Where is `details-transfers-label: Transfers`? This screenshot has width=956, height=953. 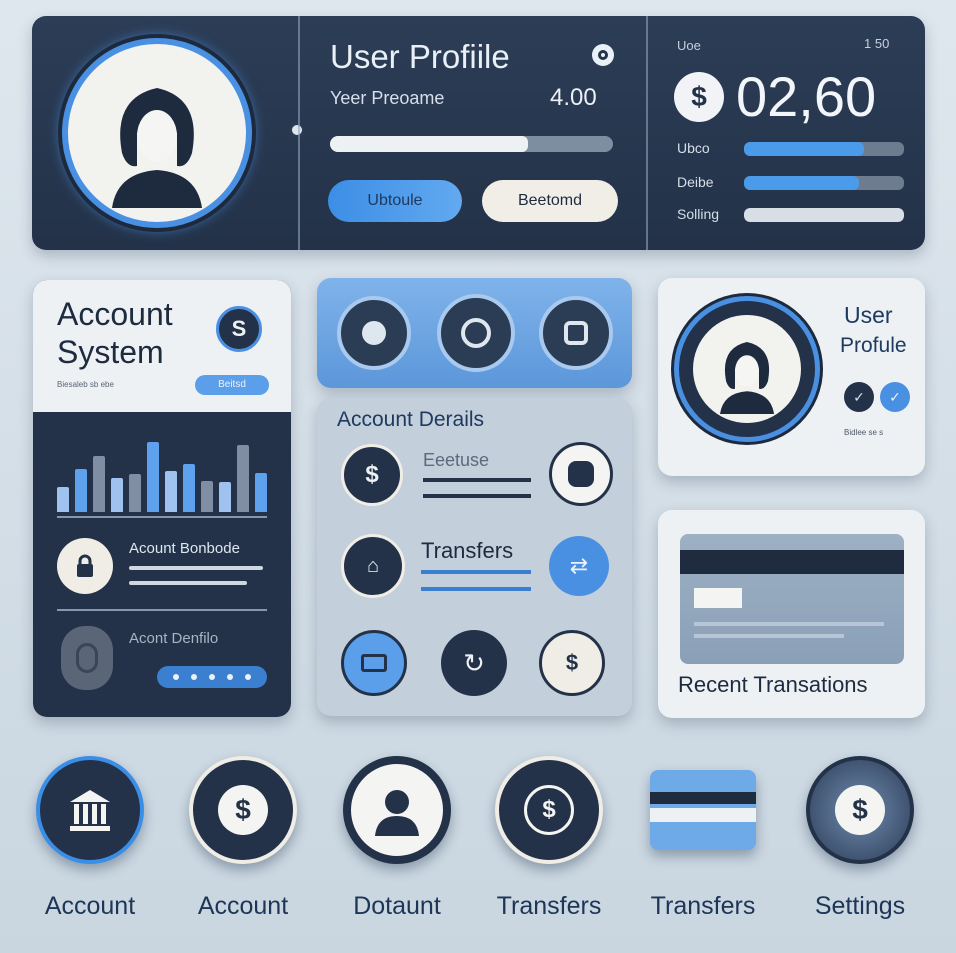
details-transfers-label: Transfers is located at coordinates (467, 550).